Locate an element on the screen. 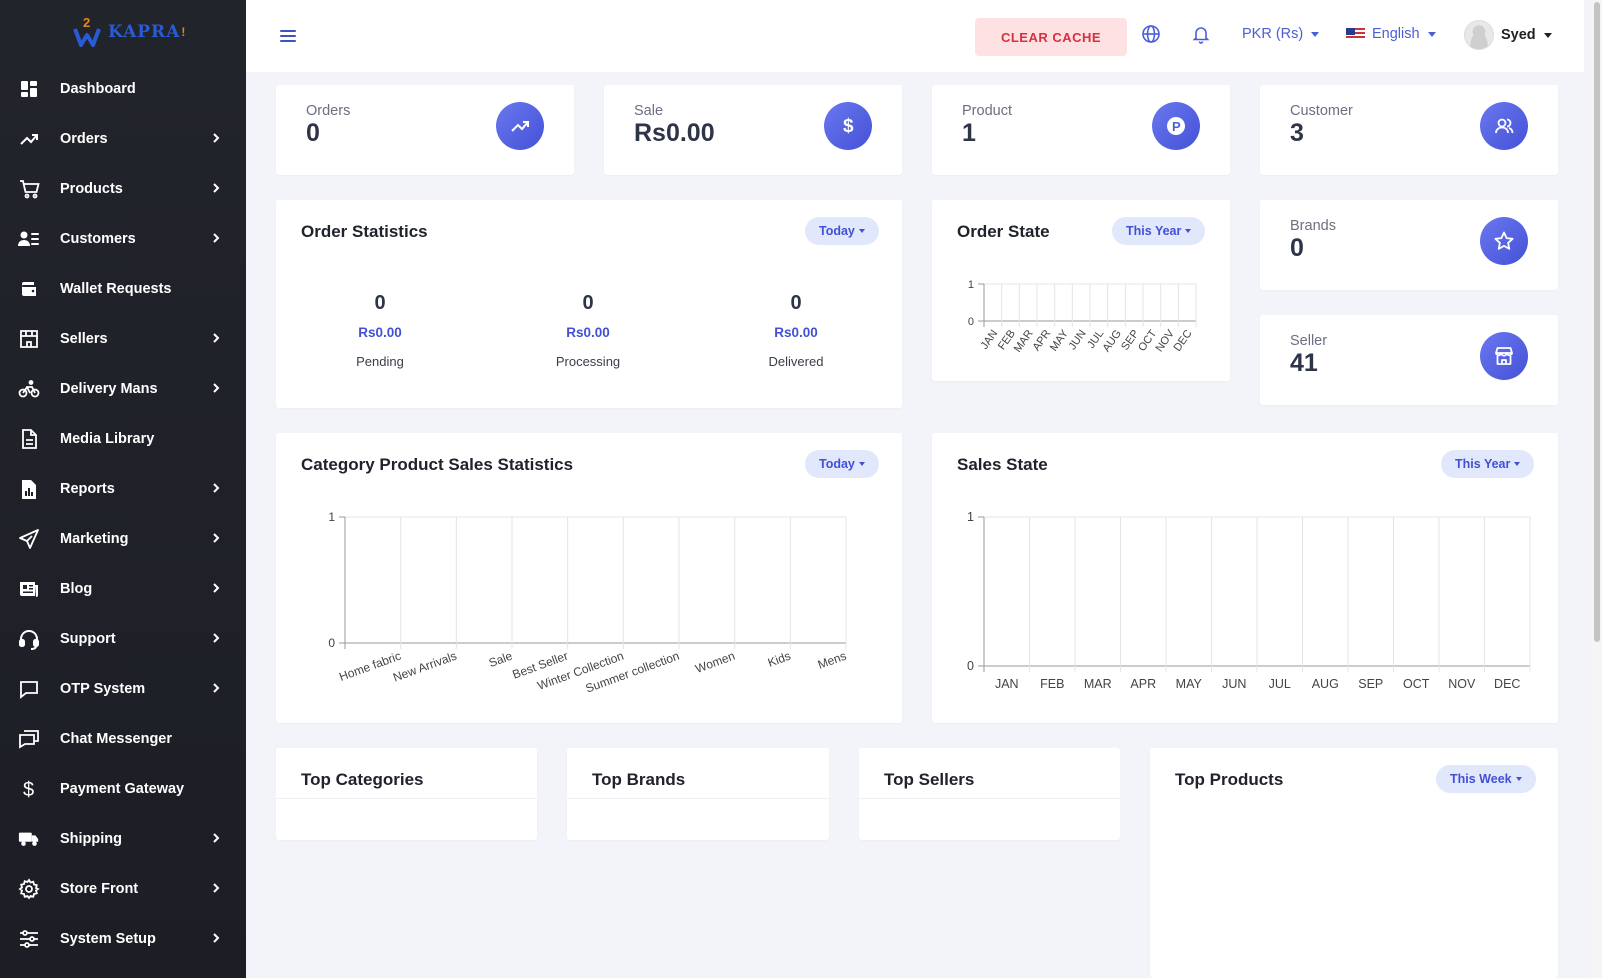 The height and width of the screenshot is (978, 1602). sidebar-item-label: Store Front is located at coordinates (99, 889).